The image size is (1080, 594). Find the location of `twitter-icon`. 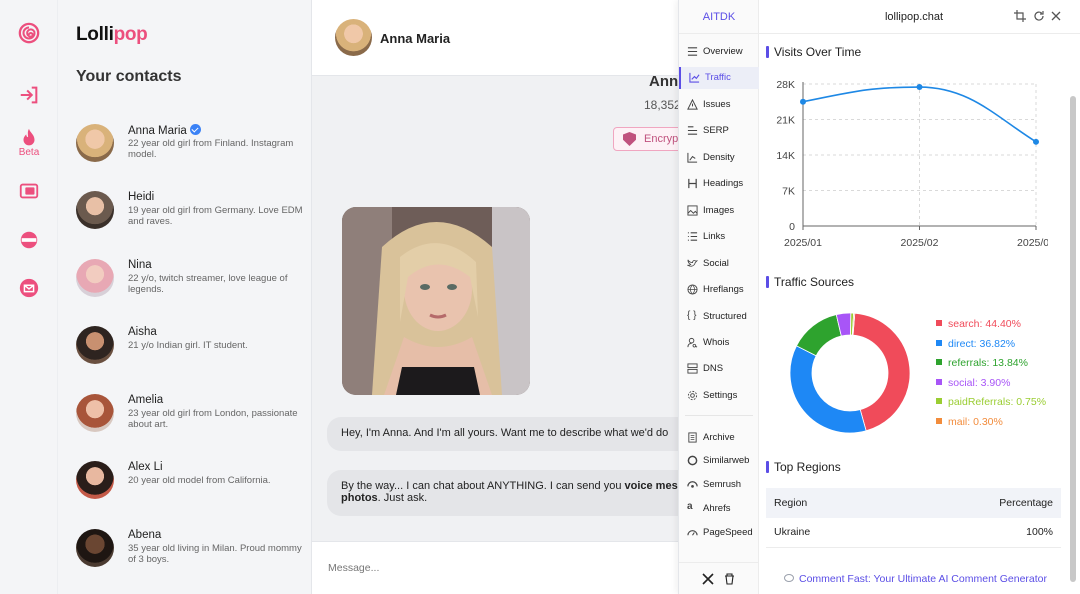

twitter-icon is located at coordinates (692, 263).